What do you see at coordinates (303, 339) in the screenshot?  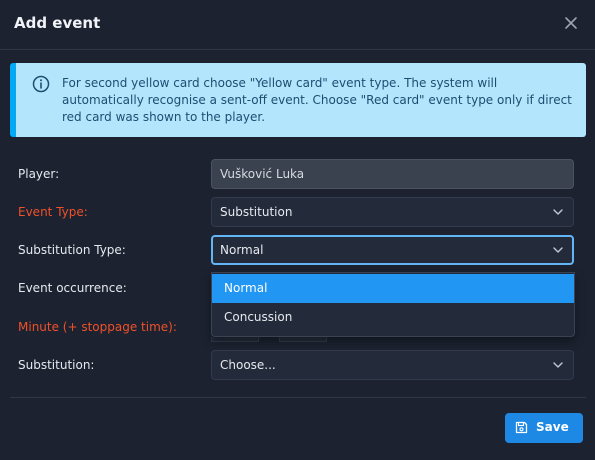 I see `stoppage-time-input` at bounding box center [303, 339].